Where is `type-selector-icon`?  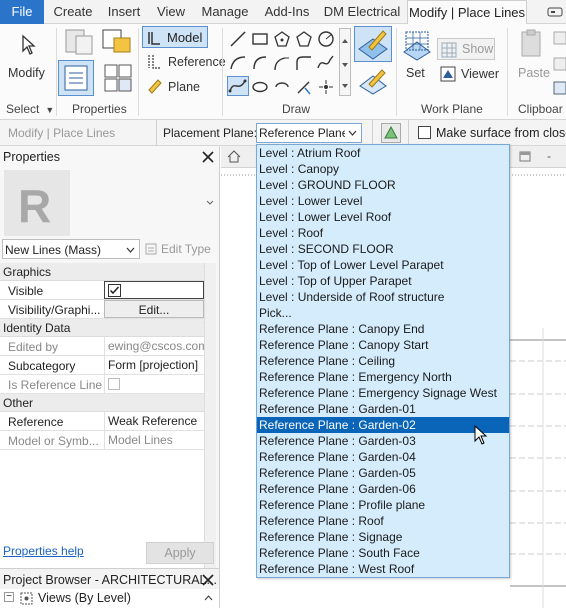
type-selector-icon is located at coordinates (118, 78).